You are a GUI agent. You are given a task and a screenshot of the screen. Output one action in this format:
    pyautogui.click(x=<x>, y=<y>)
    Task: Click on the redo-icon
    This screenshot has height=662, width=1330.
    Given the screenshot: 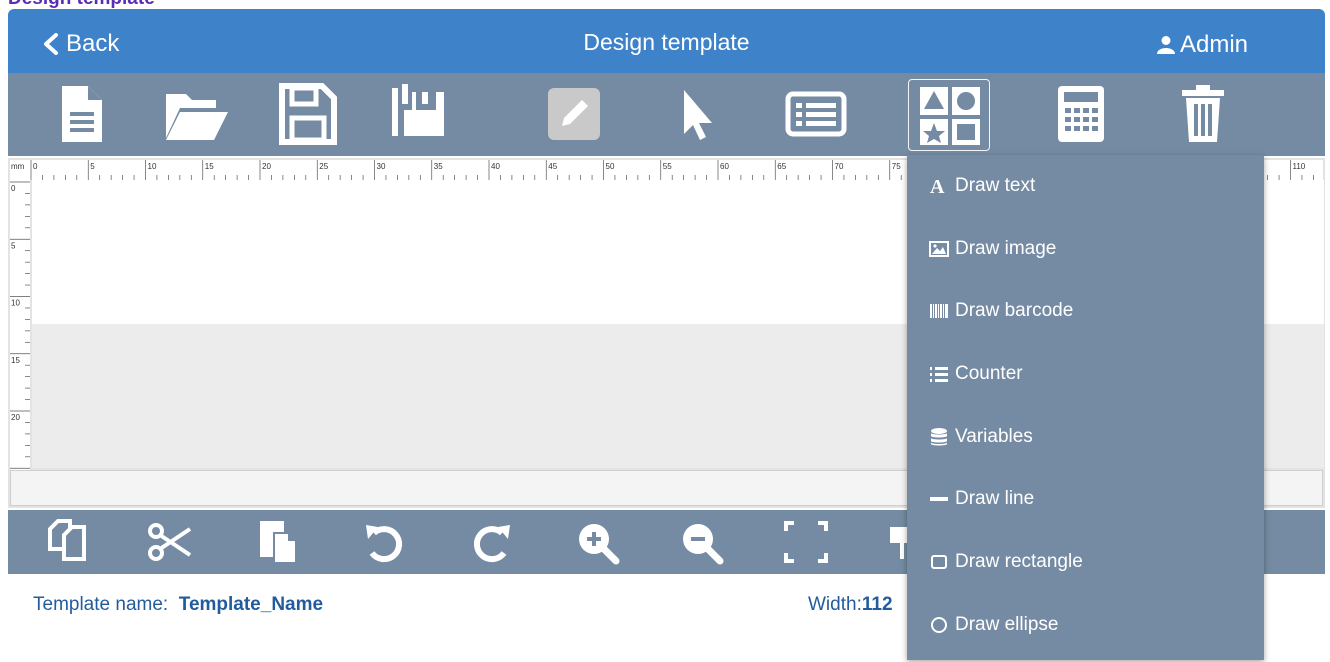 What is the action you would take?
    pyautogui.click(x=491, y=544)
    